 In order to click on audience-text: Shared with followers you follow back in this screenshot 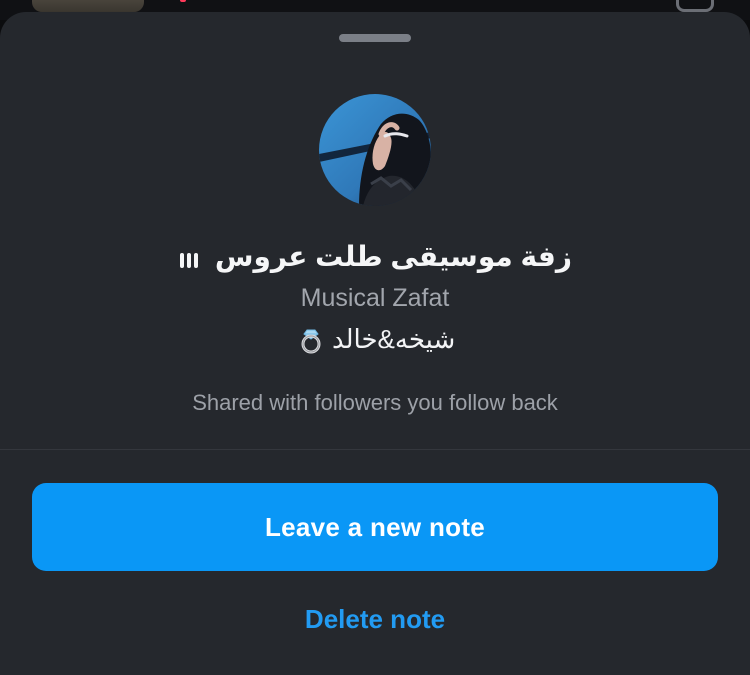, I will do `click(375, 402)`.